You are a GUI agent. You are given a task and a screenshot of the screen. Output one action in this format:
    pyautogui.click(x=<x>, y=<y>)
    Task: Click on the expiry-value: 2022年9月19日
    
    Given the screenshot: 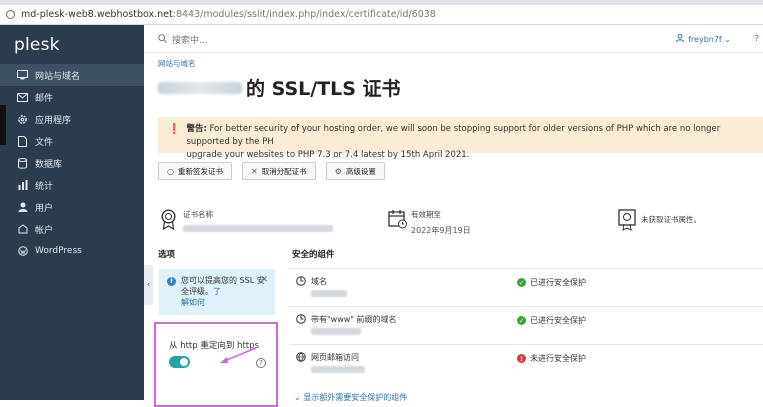 What is the action you would take?
    pyautogui.click(x=441, y=230)
    